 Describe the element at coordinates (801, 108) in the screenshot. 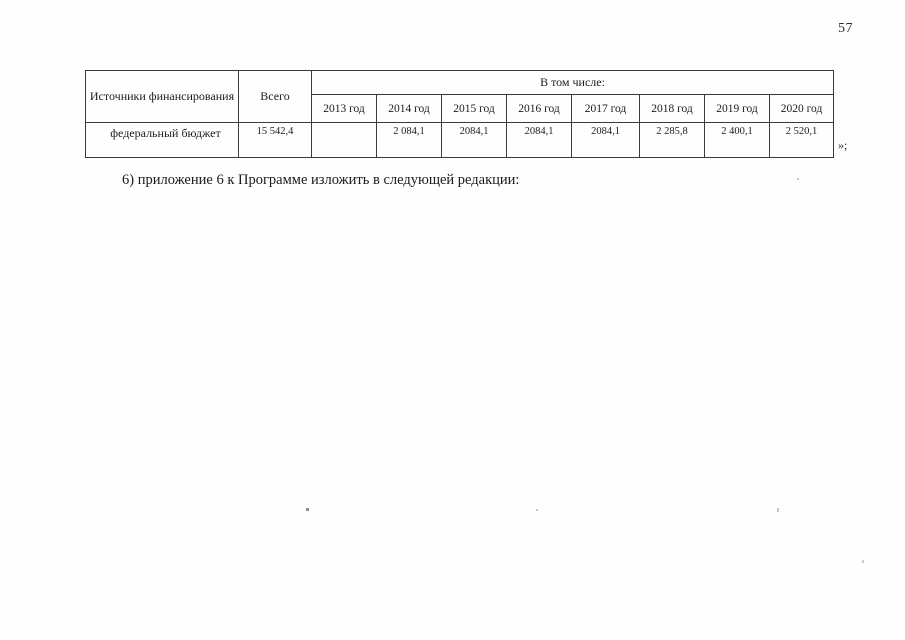

I see `header-year-2020: 2020 год` at that location.